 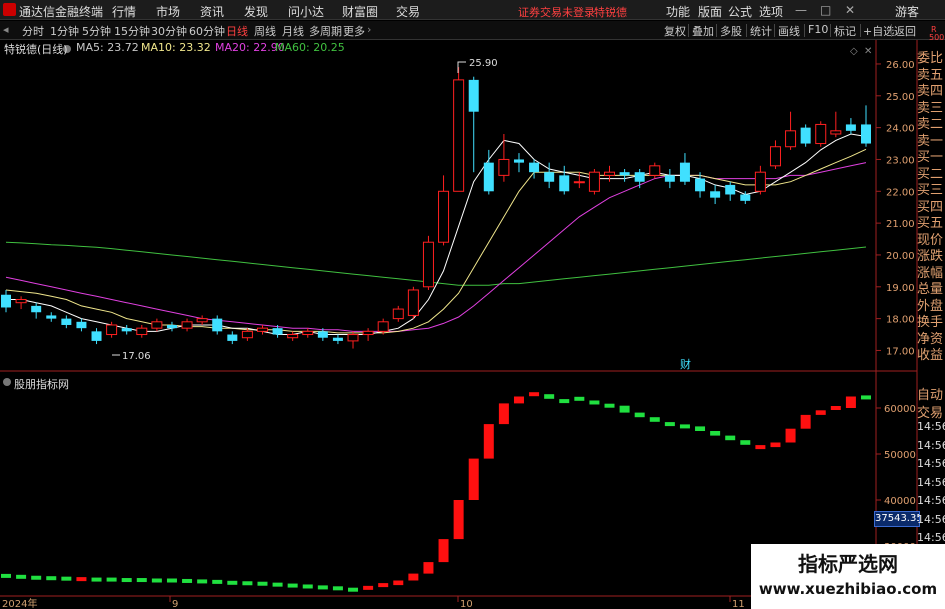 What do you see at coordinates (771, 11) in the screenshot?
I see `menu-item-xuanxiang: 选项` at bounding box center [771, 11].